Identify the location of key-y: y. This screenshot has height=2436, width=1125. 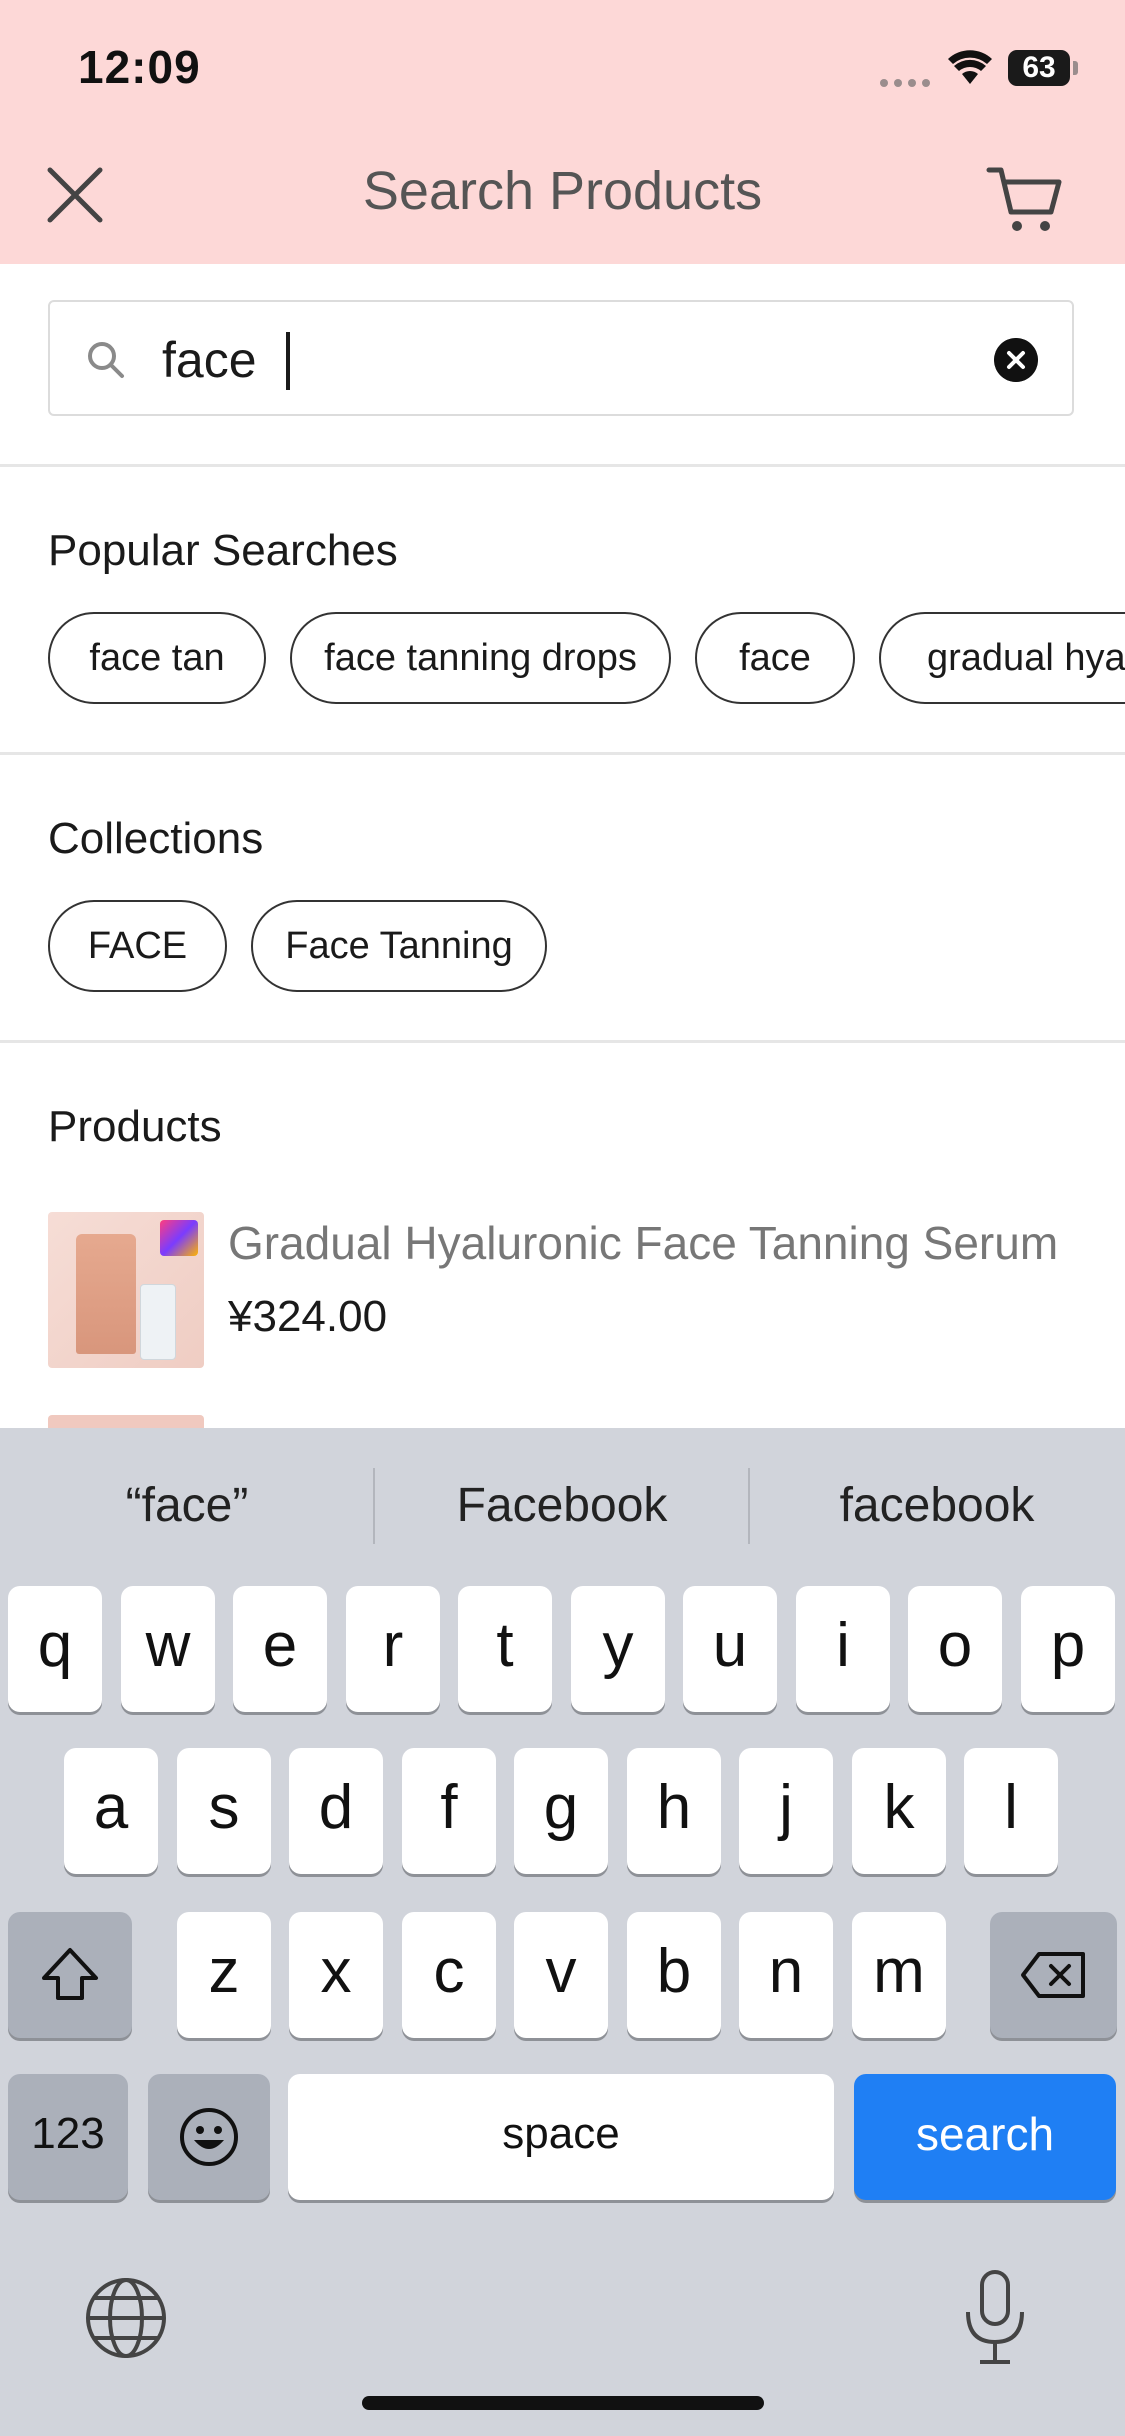
(618, 1649).